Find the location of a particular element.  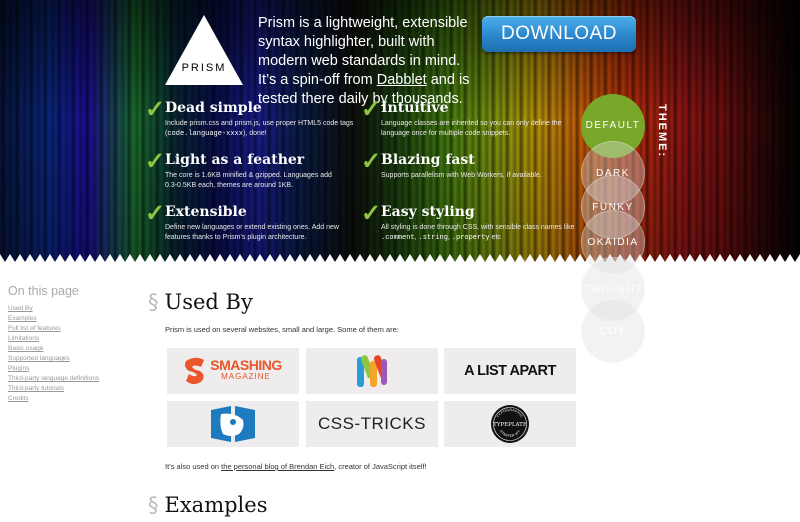

logo-tile-csstricks: CSS-TRICKS is located at coordinates (372, 424).